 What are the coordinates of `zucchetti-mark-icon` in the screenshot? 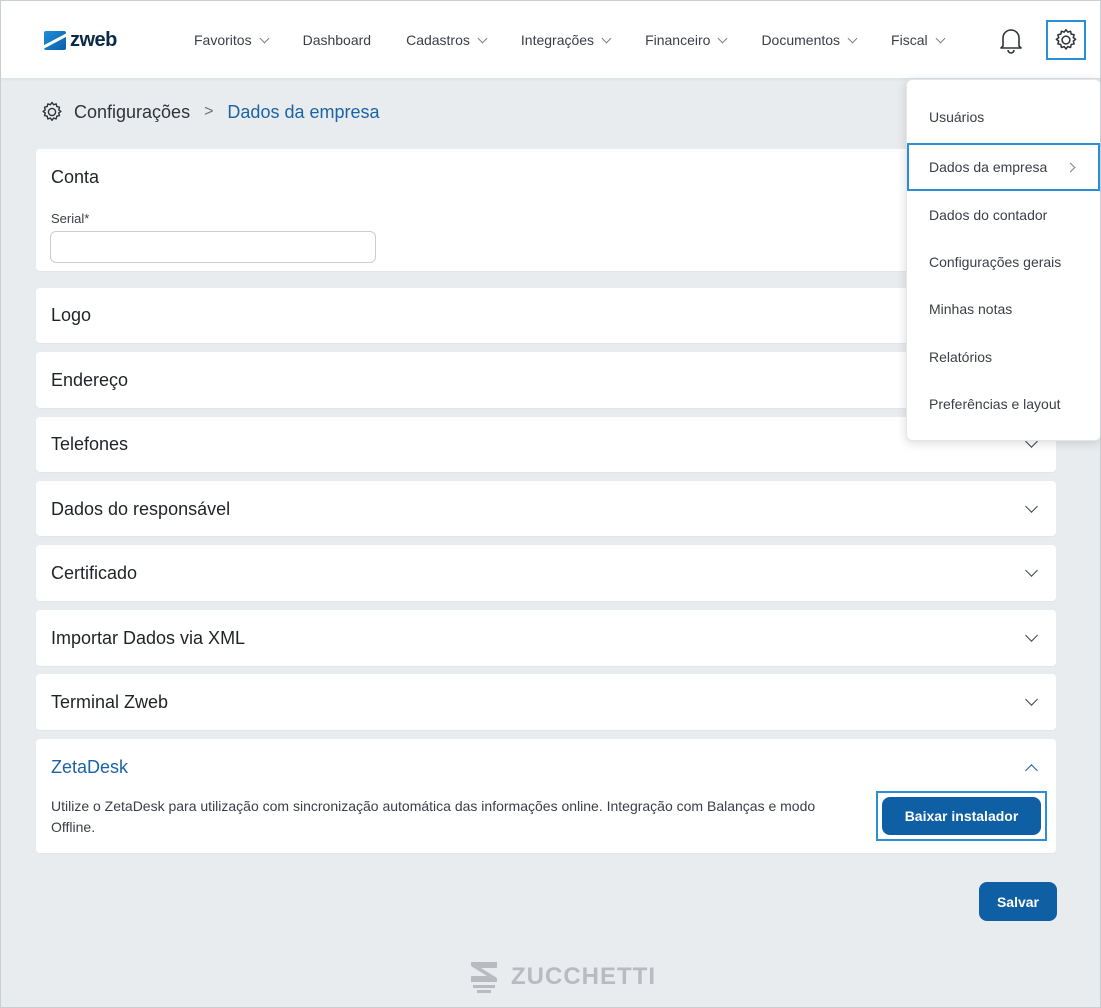 It's located at (484, 977).